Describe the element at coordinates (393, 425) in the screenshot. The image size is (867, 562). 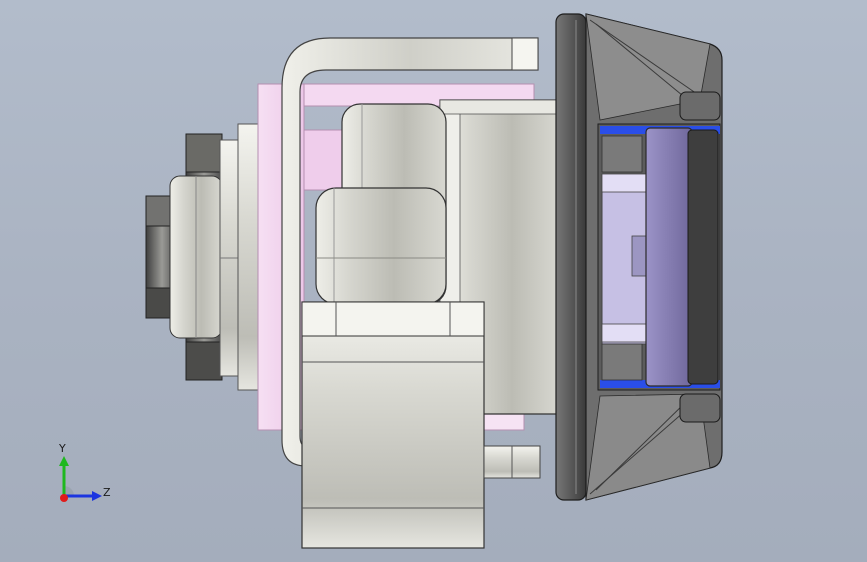
I see `mounting-block` at that location.